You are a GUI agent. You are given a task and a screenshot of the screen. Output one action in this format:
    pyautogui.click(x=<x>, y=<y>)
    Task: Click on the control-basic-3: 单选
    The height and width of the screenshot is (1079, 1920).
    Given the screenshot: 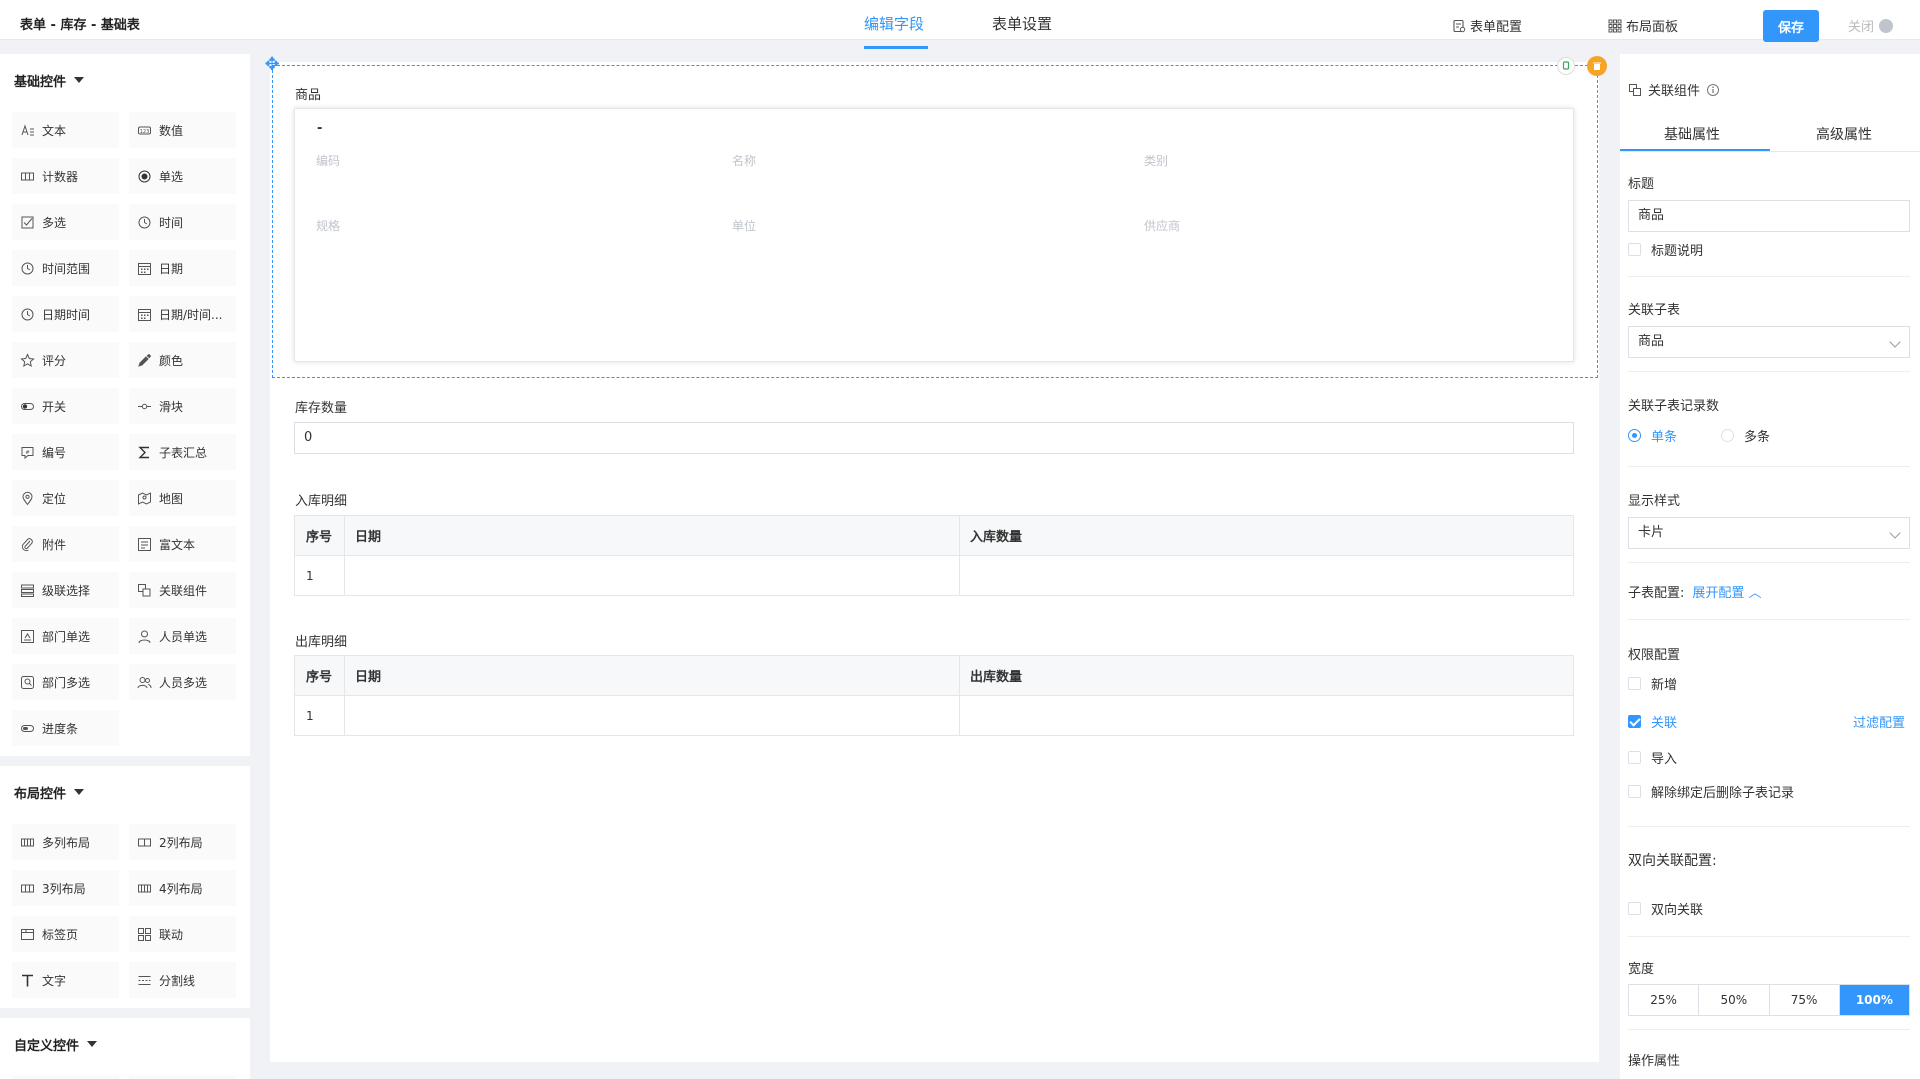 What is the action you would take?
    pyautogui.click(x=182, y=176)
    